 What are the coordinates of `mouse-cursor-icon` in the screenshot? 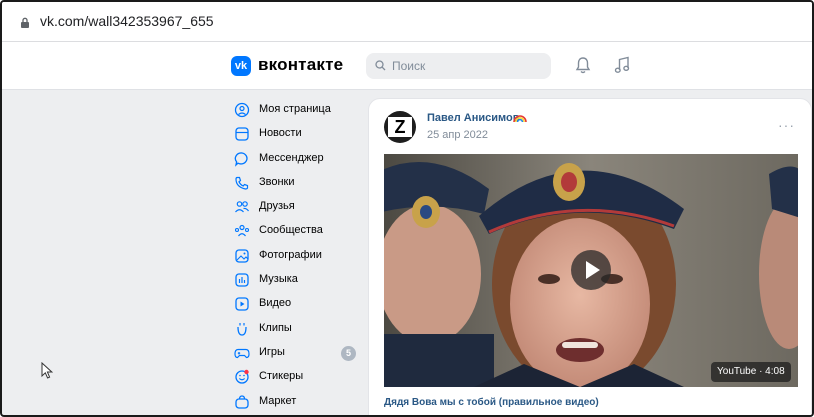 It's located at (47, 370).